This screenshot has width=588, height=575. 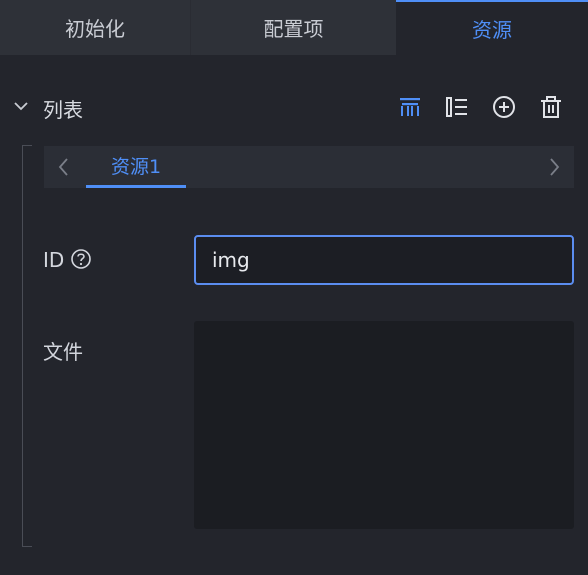 What do you see at coordinates (554, 167) in the screenshot?
I see `chevron-right-icon` at bounding box center [554, 167].